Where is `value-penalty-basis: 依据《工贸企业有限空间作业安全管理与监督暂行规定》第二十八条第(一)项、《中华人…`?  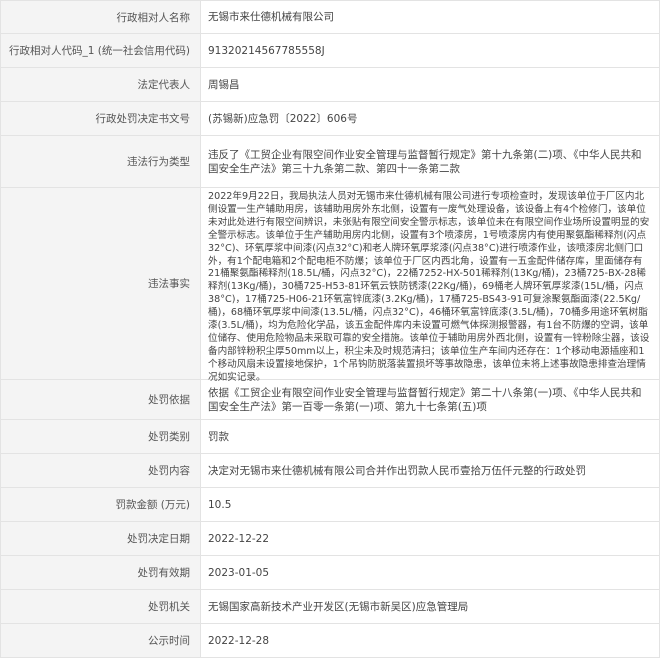 value-penalty-basis: 依据《工贸企业有限空间作业安全管理与监督暂行规定》第二十八条第(一)项、《中华人… is located at coordinates (425, 399).